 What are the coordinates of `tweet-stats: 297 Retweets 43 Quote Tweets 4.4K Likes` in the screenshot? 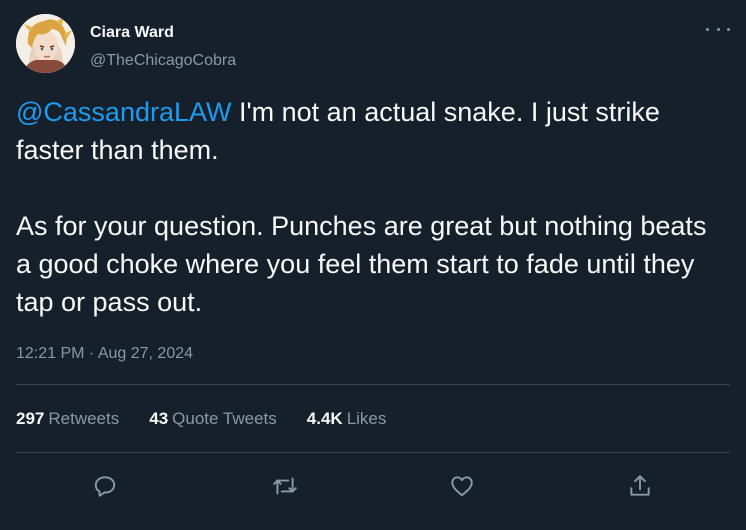 It's located at (216, 419).